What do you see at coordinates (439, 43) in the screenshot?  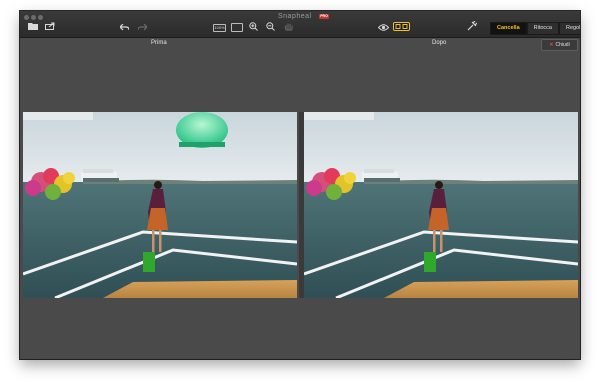 I see `after-label: Dopo` at bounding box center [439, 43].